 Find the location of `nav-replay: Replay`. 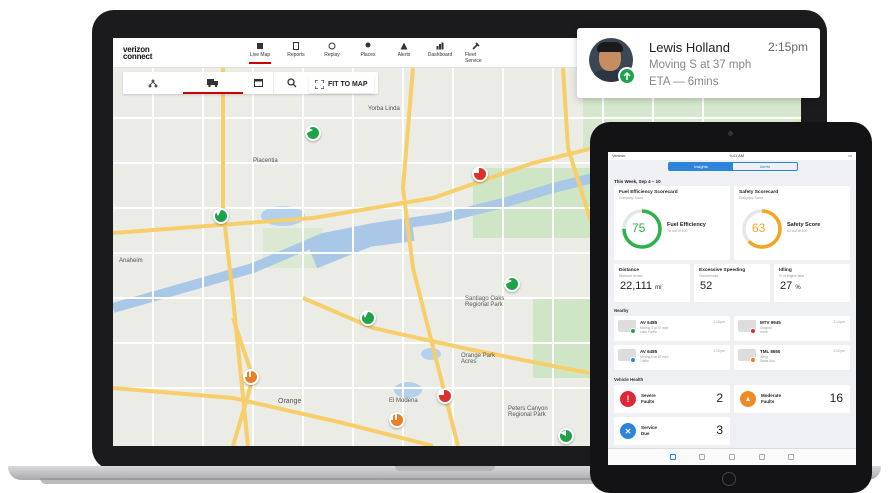

nav-replay: Replay is located at coordinates (332, 53).